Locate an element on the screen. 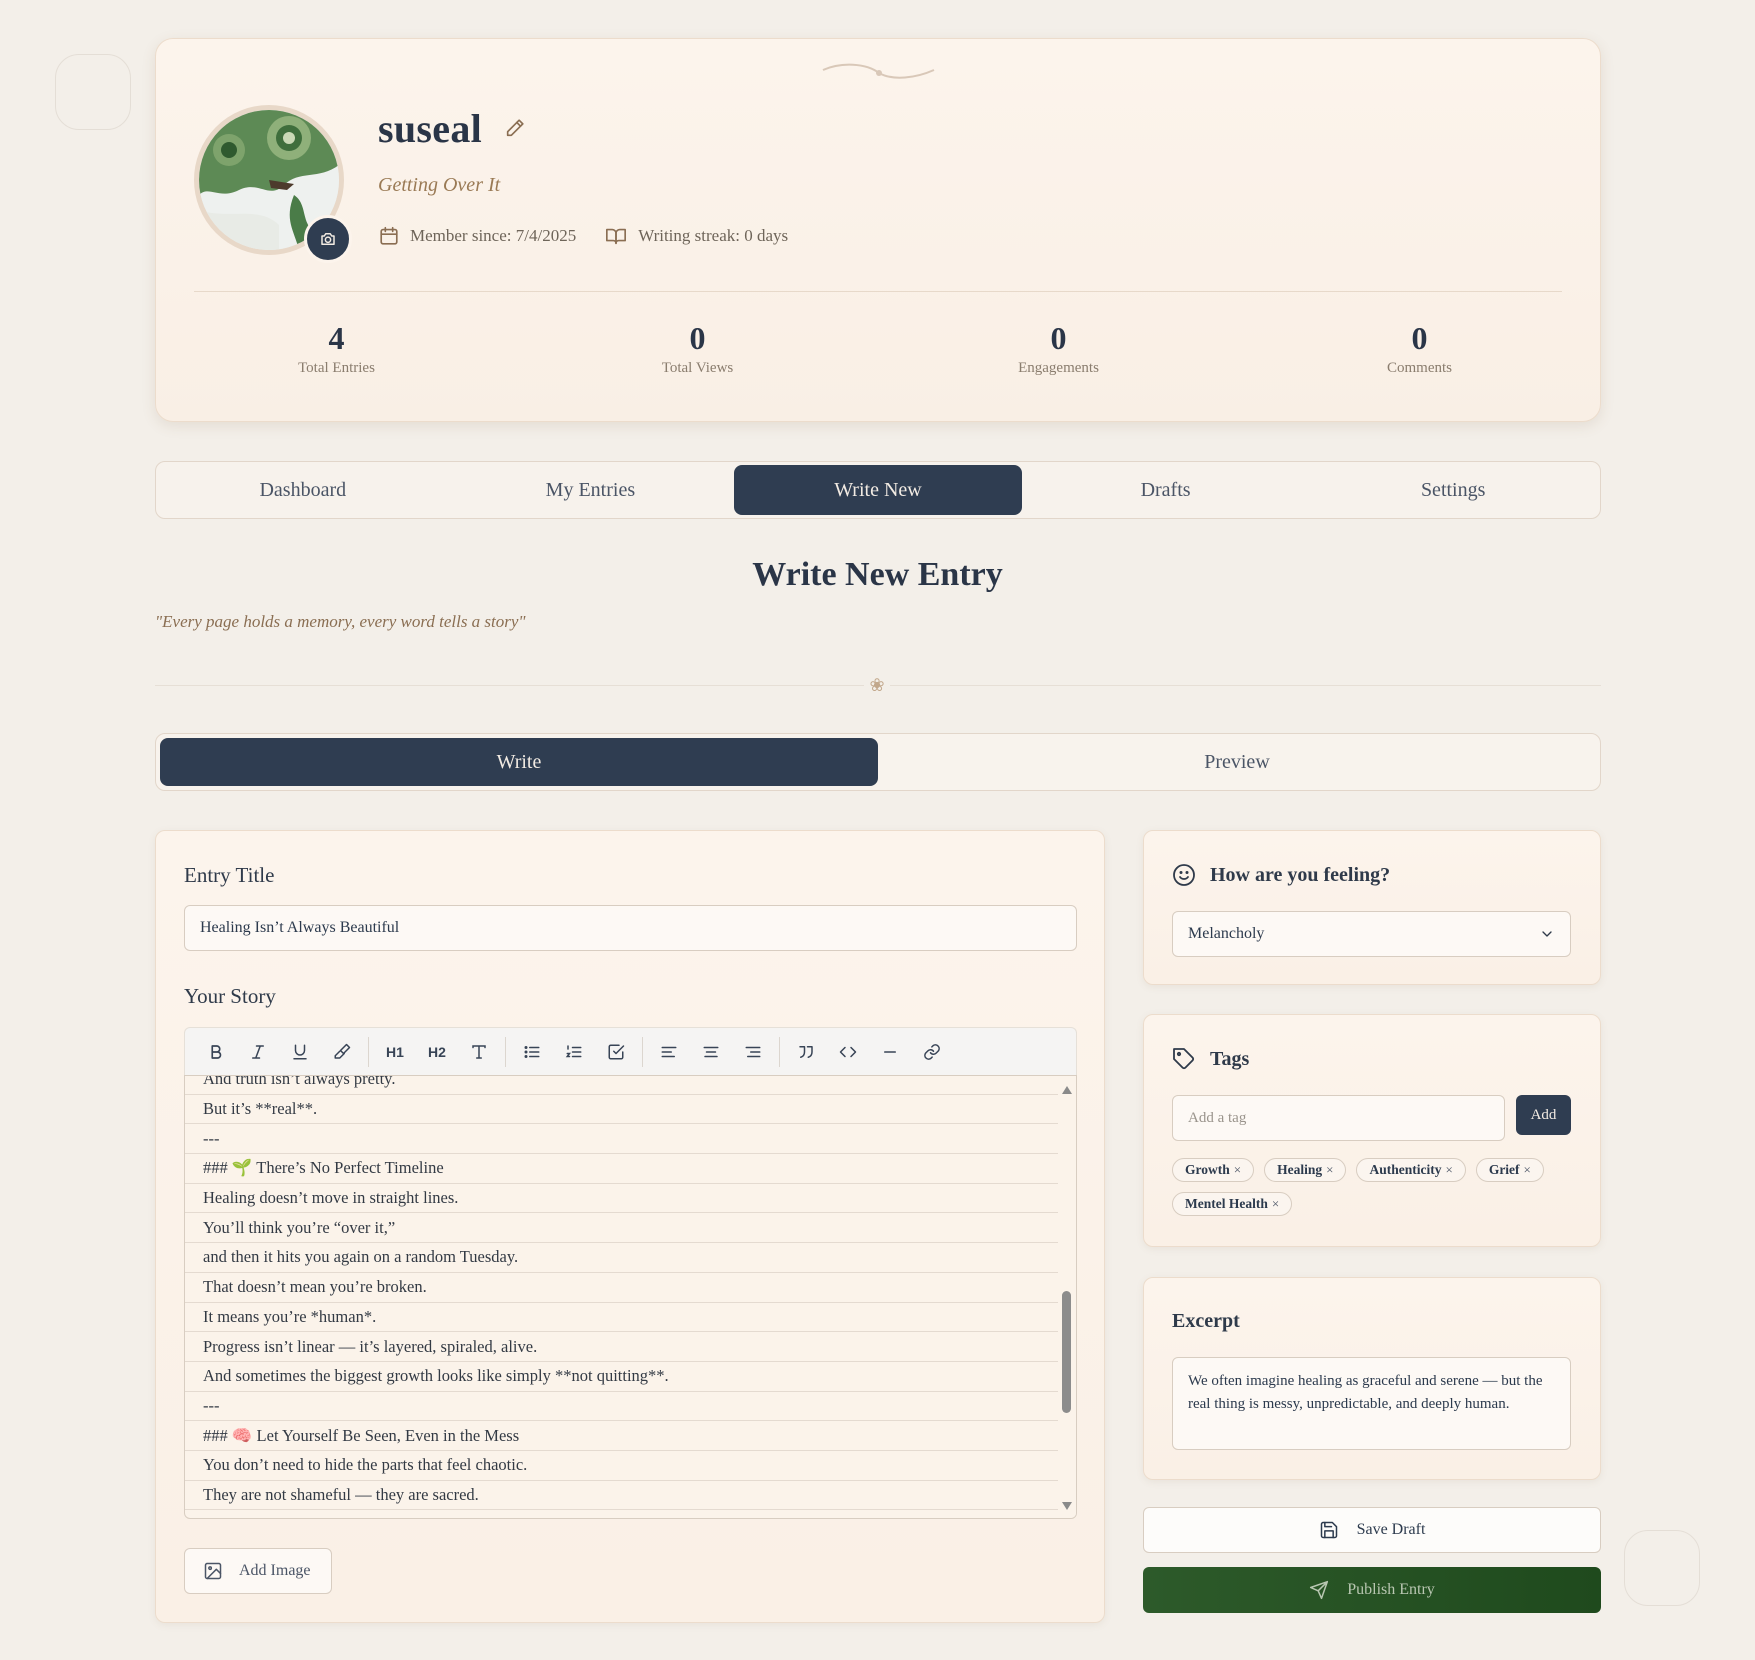  minus-icon is located at coordinates (890, 1051).